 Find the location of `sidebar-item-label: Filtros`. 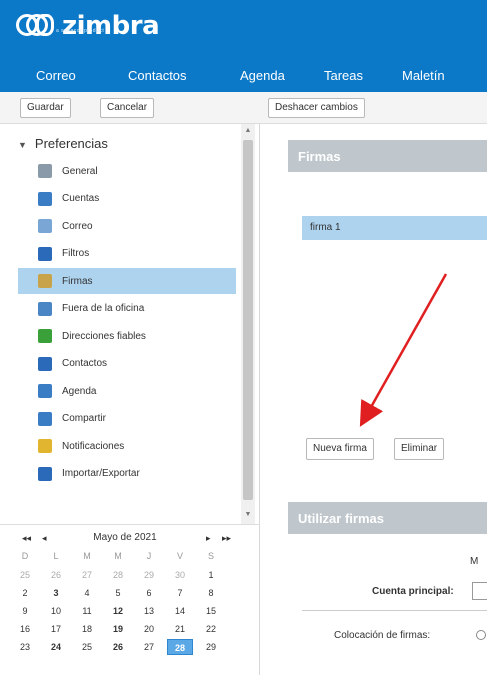

sidebar-item-label: Filtros is located at coordinates (76, 253).